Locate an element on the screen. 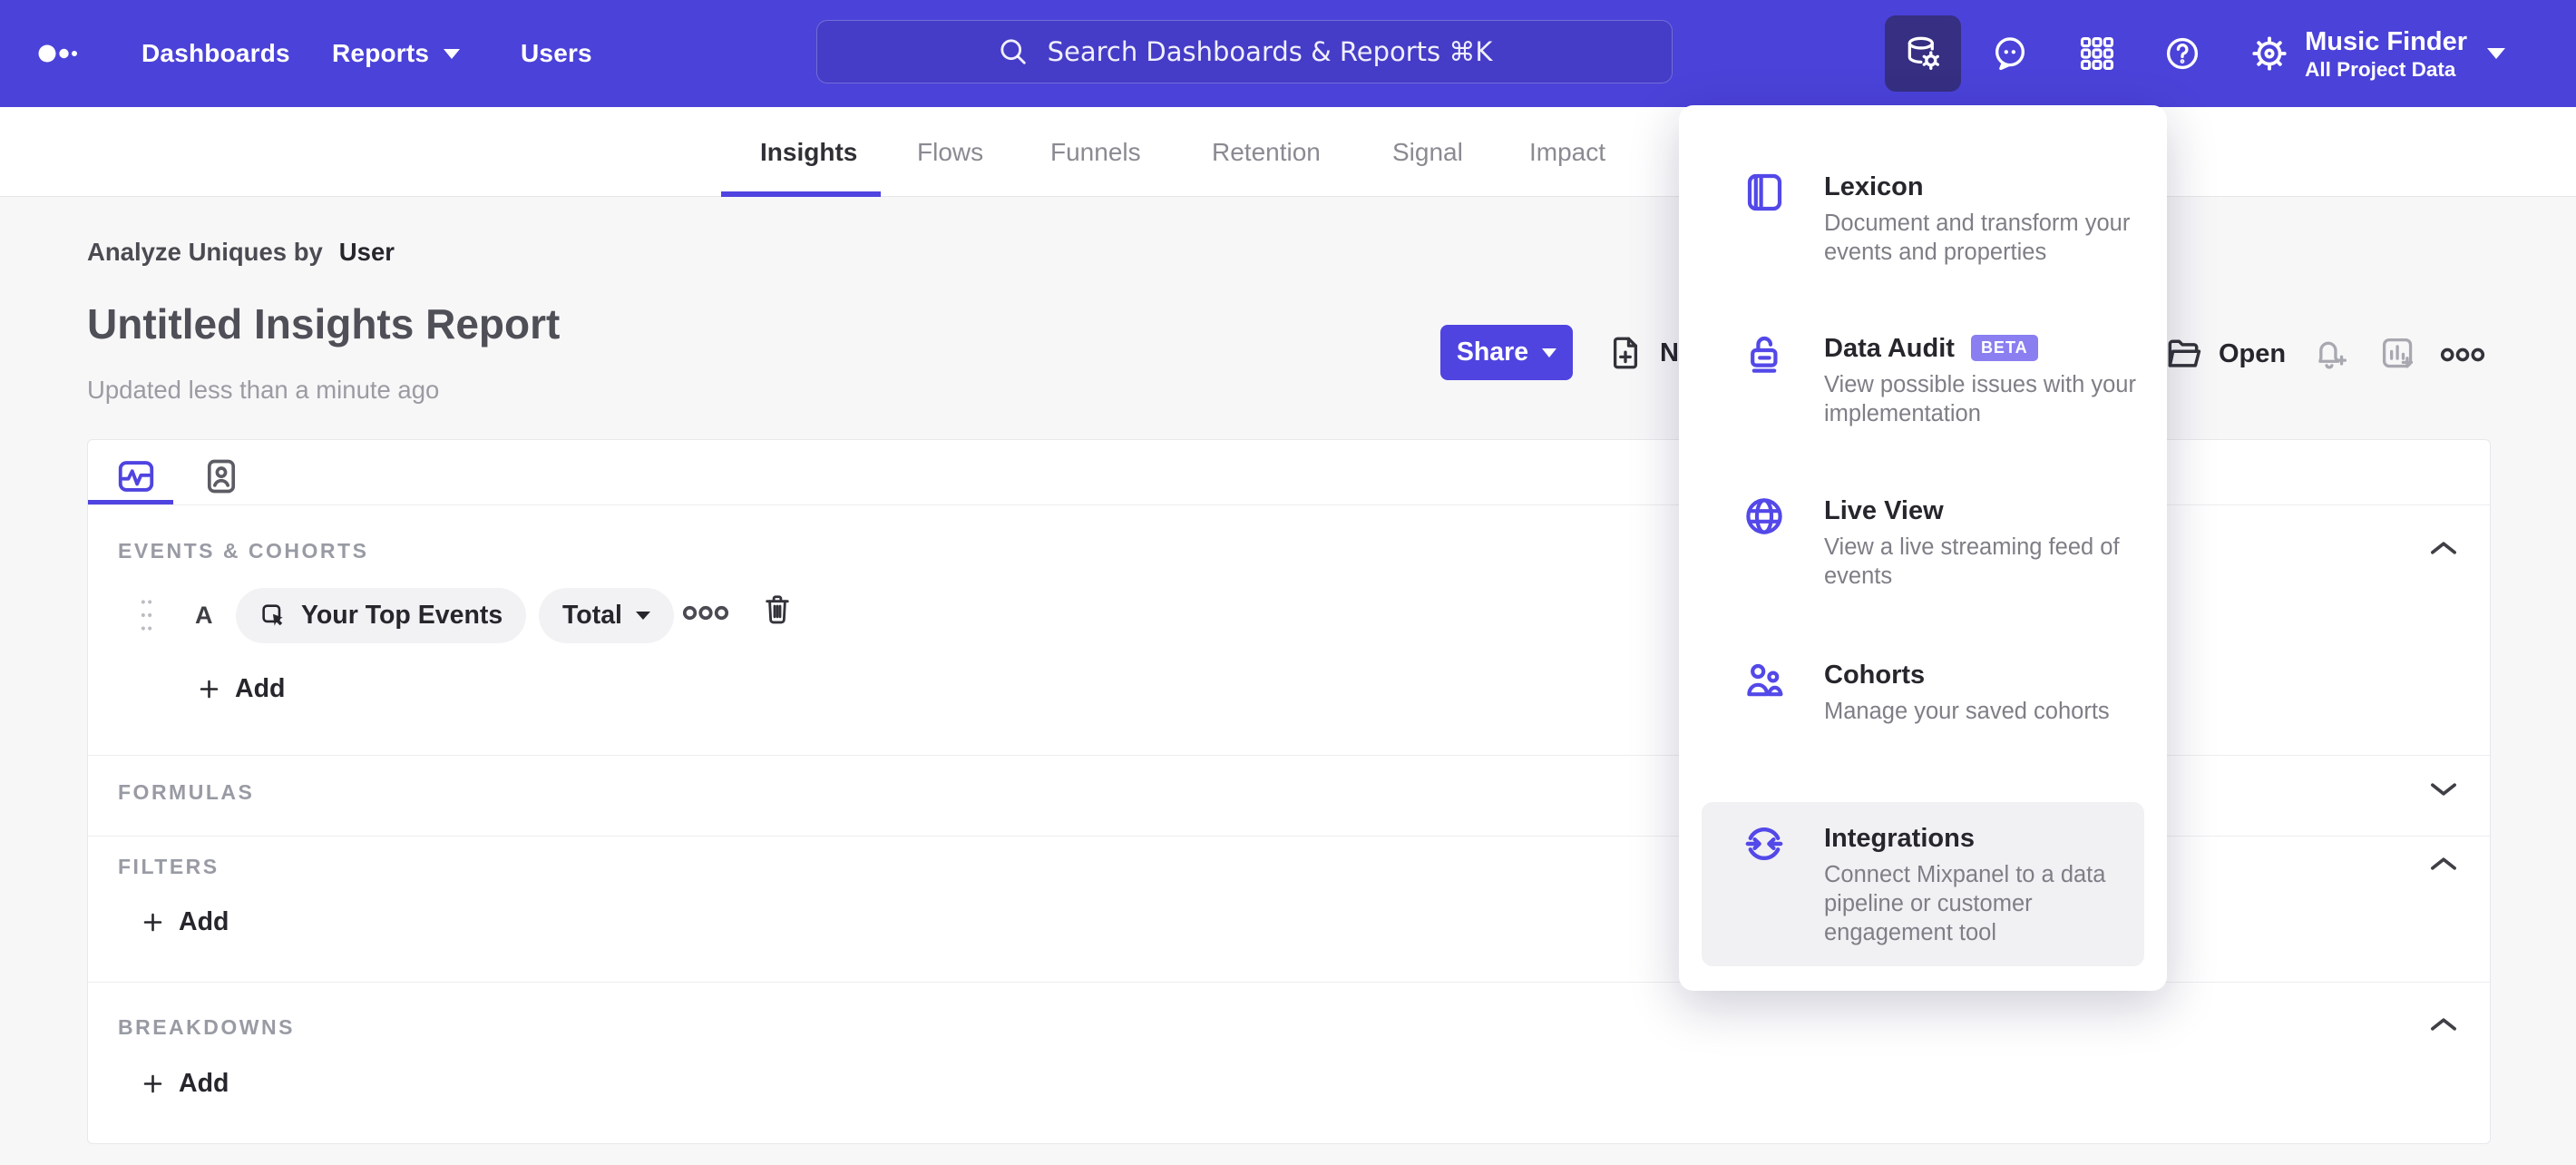 This screenshot has height=1165, width=2576. project-name: Music Finder is located at coordinates (2386, 41).